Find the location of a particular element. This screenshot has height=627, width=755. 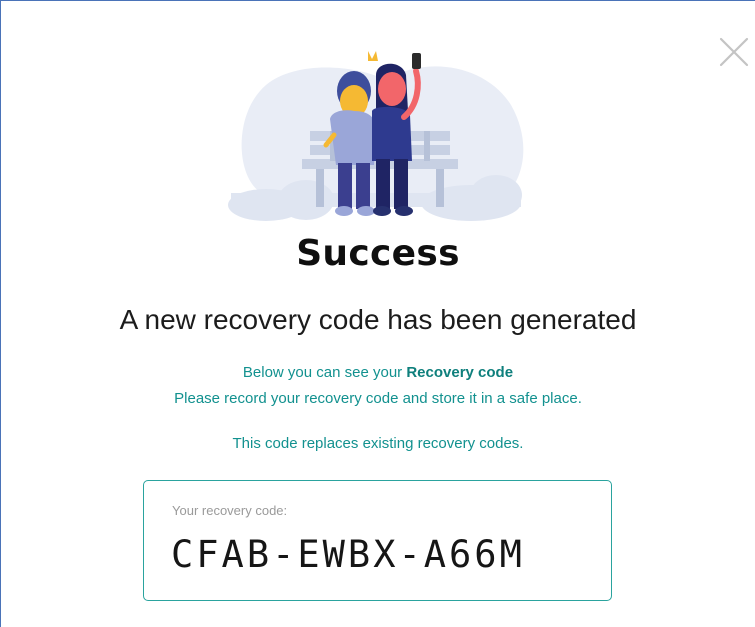

recovery-code-value: CFAB-EWBX-A66M is located at coordinates (348, 554).